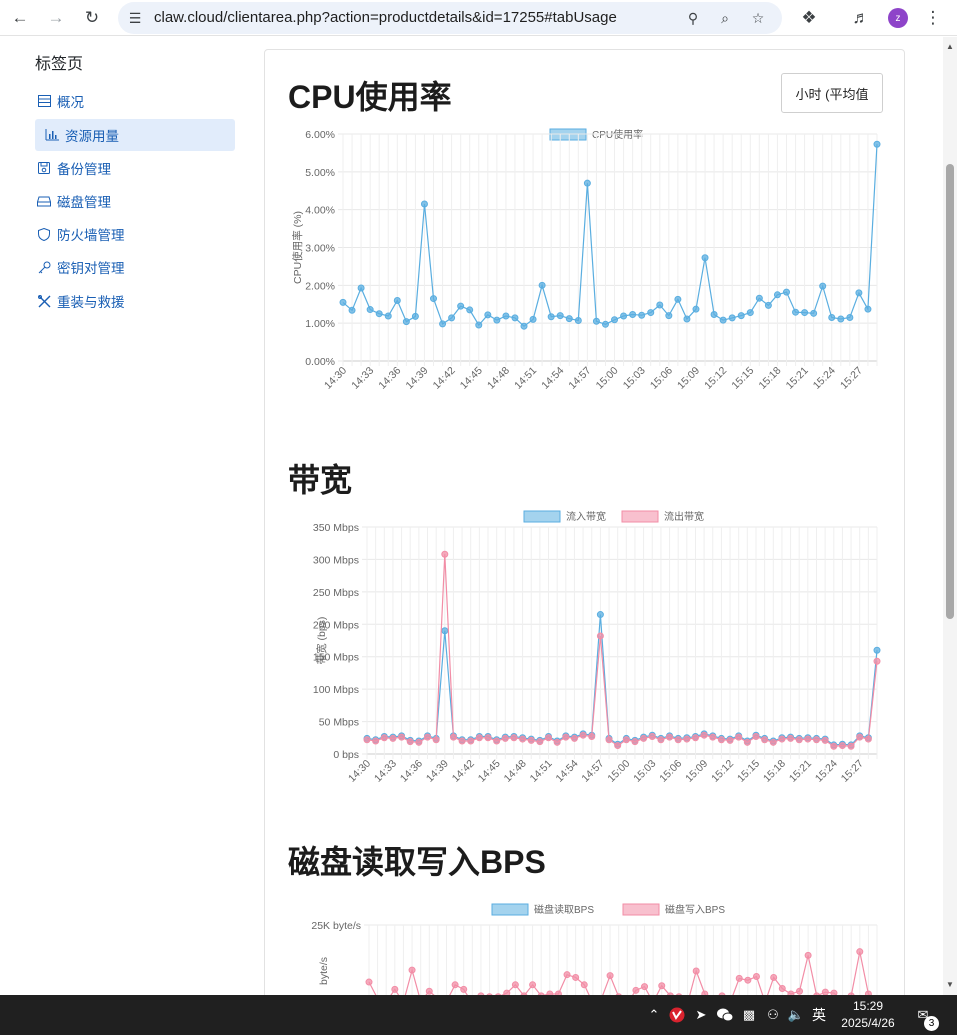 Image resolution: width=957 pixels, height=1035 pixels. What do you see at coordinates (725, 18) in the screenshot?
I see `zoom-icon: ⌕` at bounding box center [725, 18].